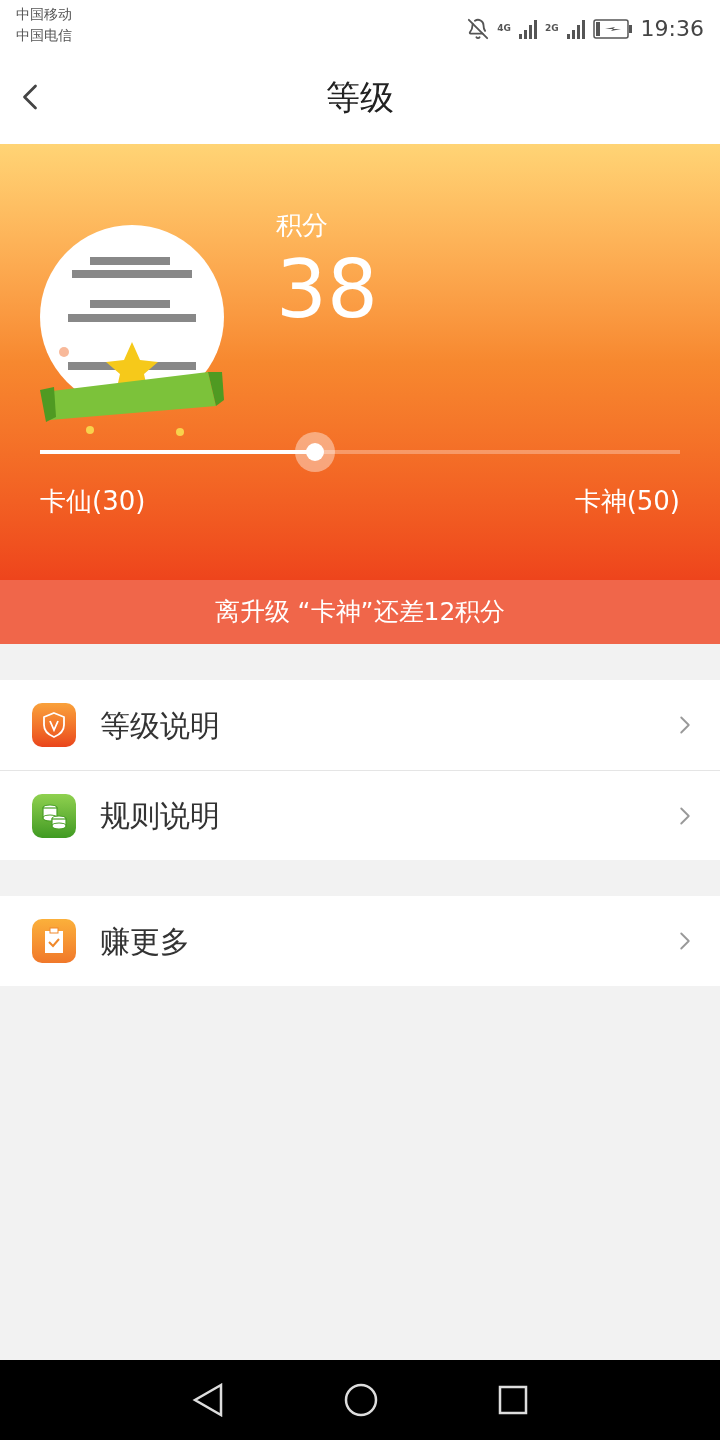 Image resolution: width=720 pixels, height=1440 pixels. Describe the element at coordinates (627, 501) in the screenshot. I see `next-level: 卡神(50)` at that location.